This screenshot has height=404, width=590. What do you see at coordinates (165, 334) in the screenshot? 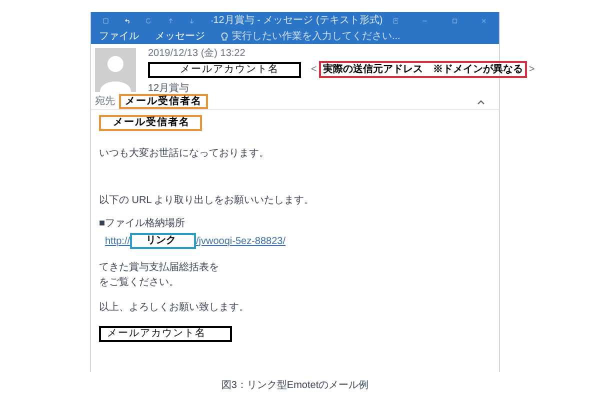
I see `annotation-label: メールアカウント名` at bounding box center [165, 334].